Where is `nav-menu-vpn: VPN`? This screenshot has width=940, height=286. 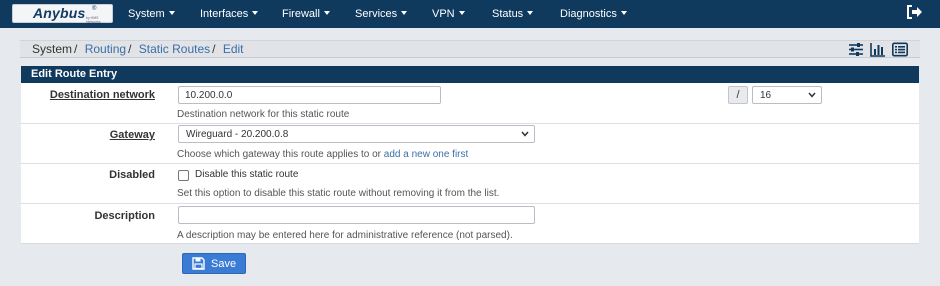
nav-menu-vpn: VPN is located at coordinates (448, 14).